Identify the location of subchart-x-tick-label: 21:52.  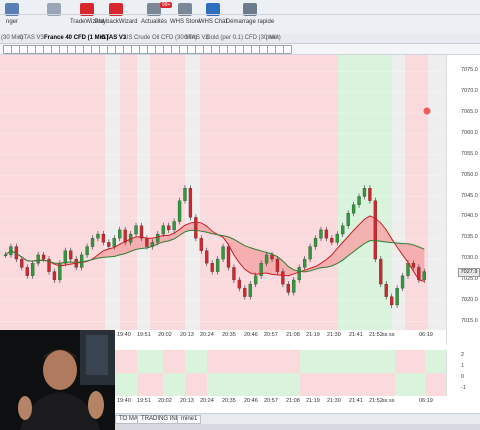
(376, 401).